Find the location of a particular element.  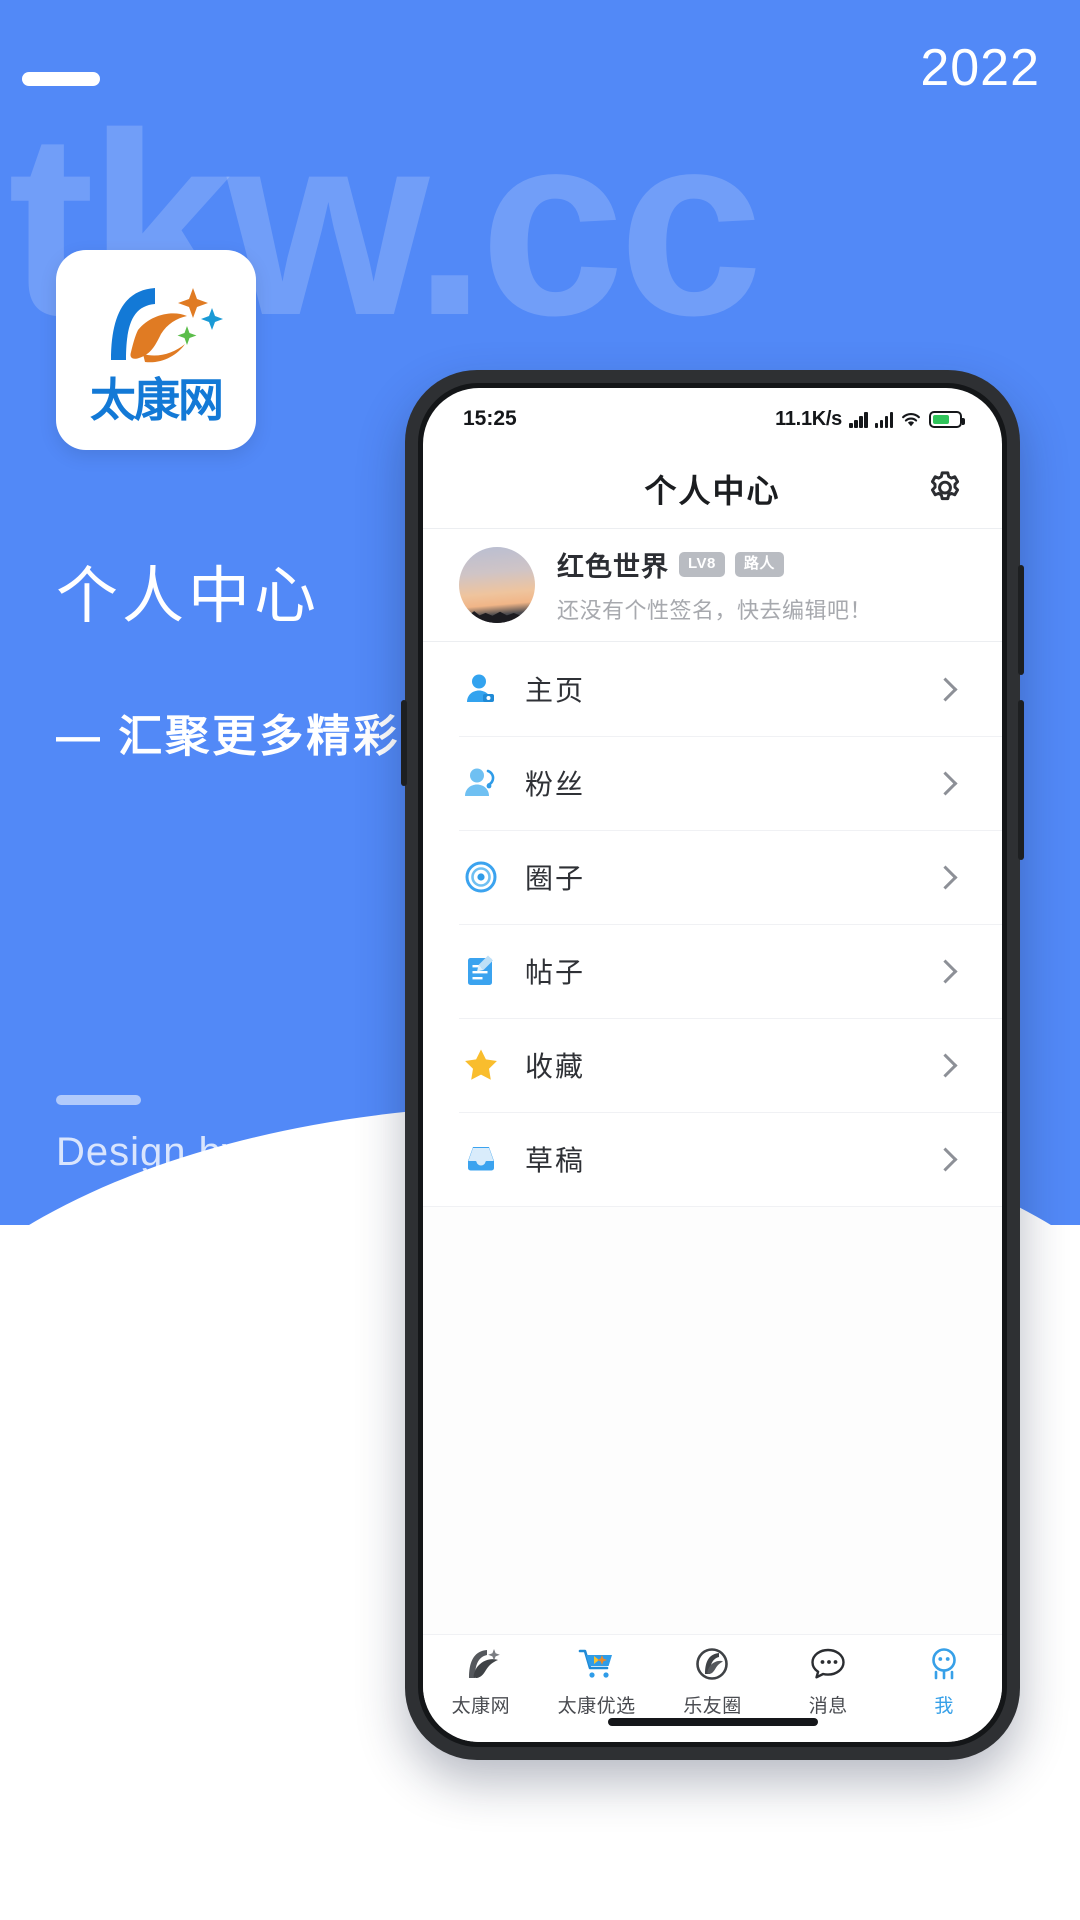

profile-text: 红色世界 LV8 路人 还没有个性签名，快去编辑吧！ is located at coordinates (714, 585).